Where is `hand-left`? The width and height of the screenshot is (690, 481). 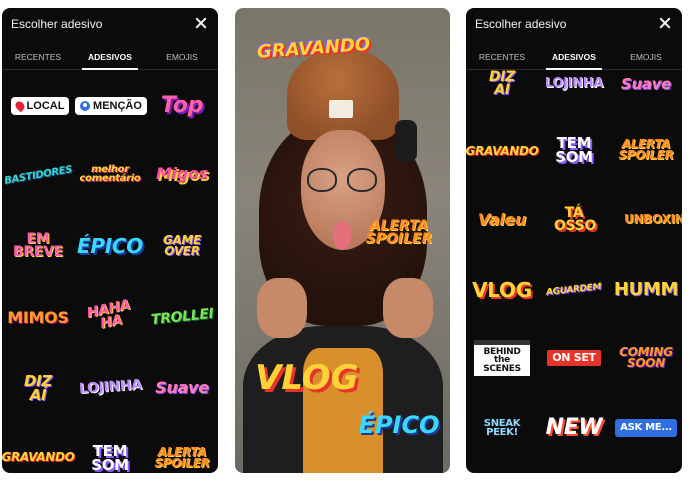 hand-left is located at coordinates (282, 308).